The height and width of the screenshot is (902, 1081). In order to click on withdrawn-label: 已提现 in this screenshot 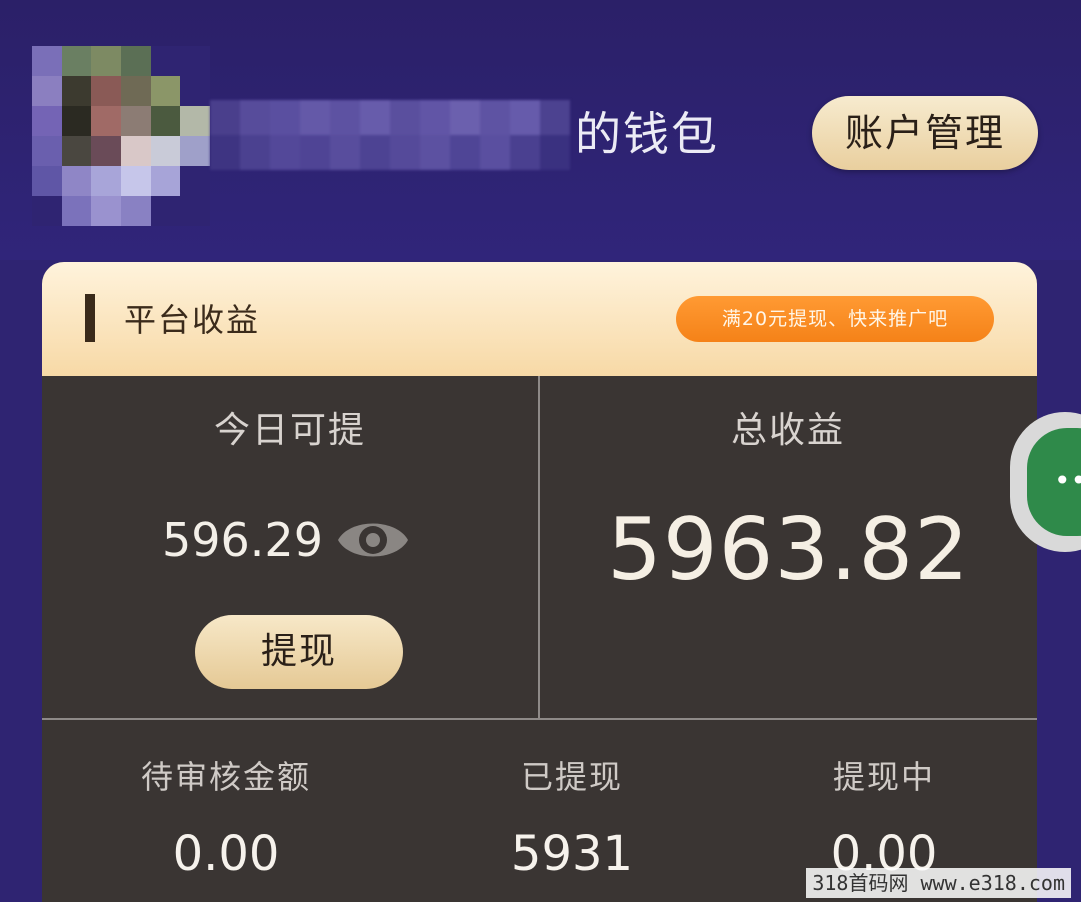, I will do `click(571, 777)`.